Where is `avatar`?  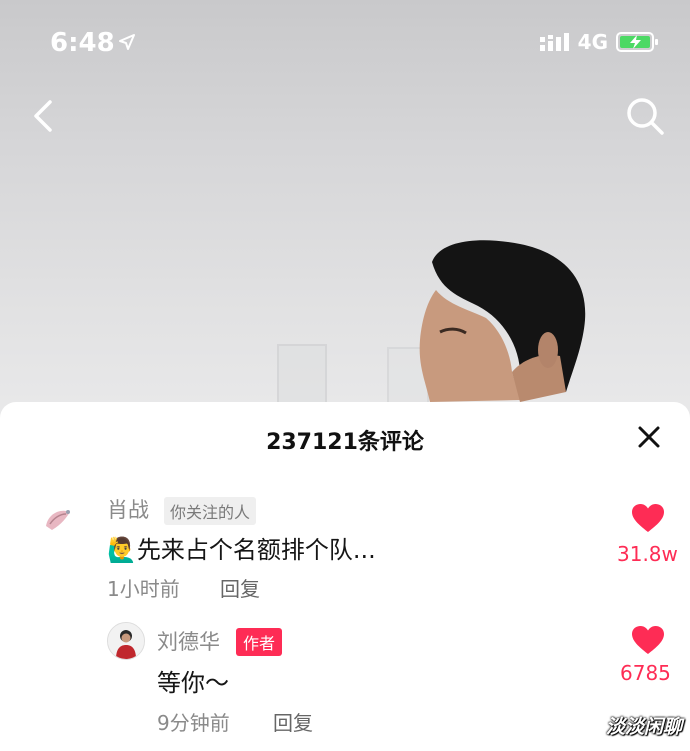 avatar is located at coordinates (126, 641).